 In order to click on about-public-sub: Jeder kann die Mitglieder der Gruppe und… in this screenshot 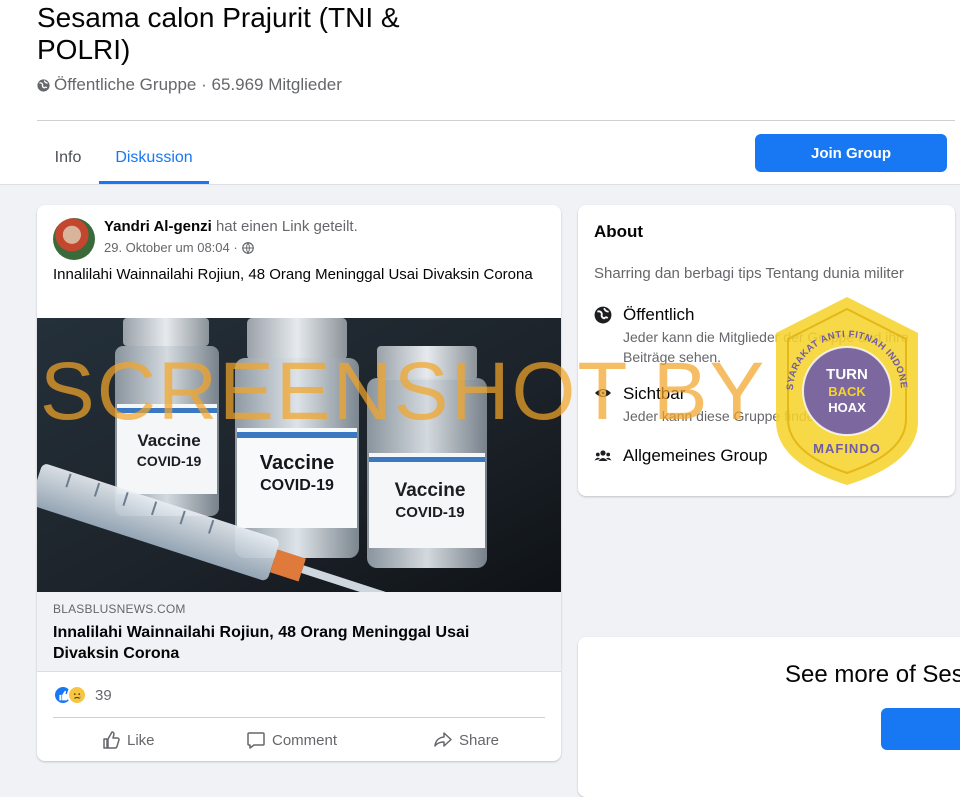, I will do `click(766, 347)`.